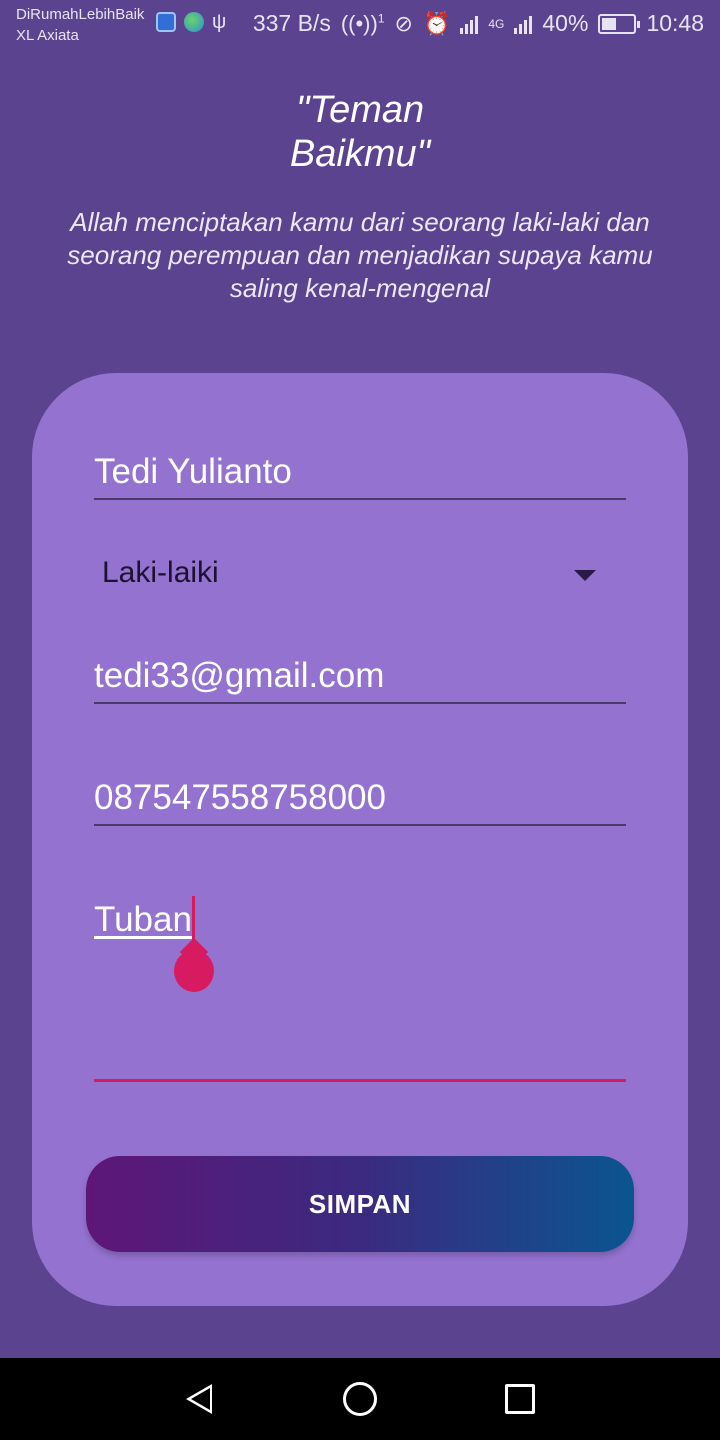  Describe the element at coordinates (362, 23) in the screenshot. I see `hotspot-icon: ((•))1` at that location.